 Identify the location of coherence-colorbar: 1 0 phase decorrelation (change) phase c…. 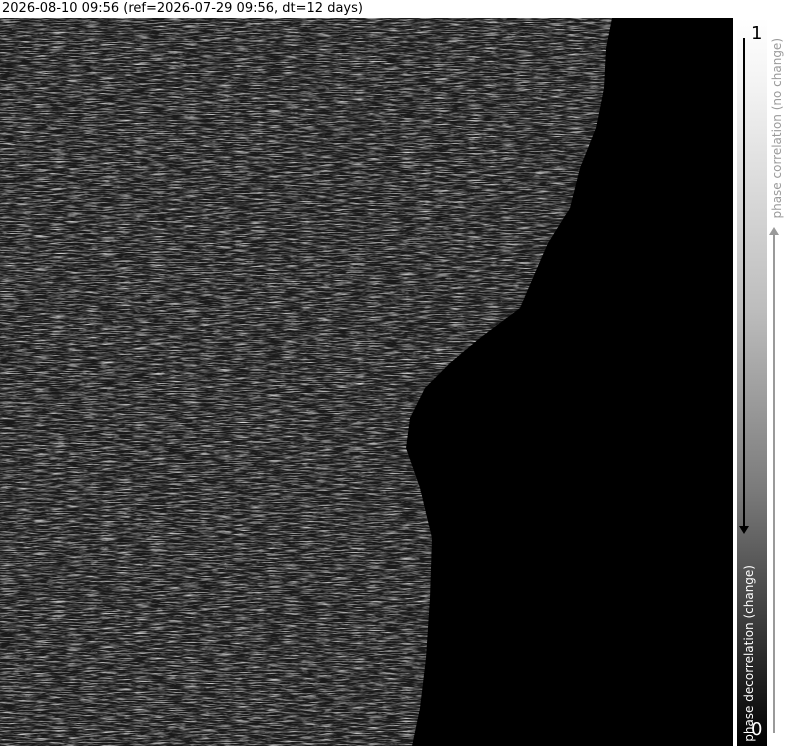
(761, 382).